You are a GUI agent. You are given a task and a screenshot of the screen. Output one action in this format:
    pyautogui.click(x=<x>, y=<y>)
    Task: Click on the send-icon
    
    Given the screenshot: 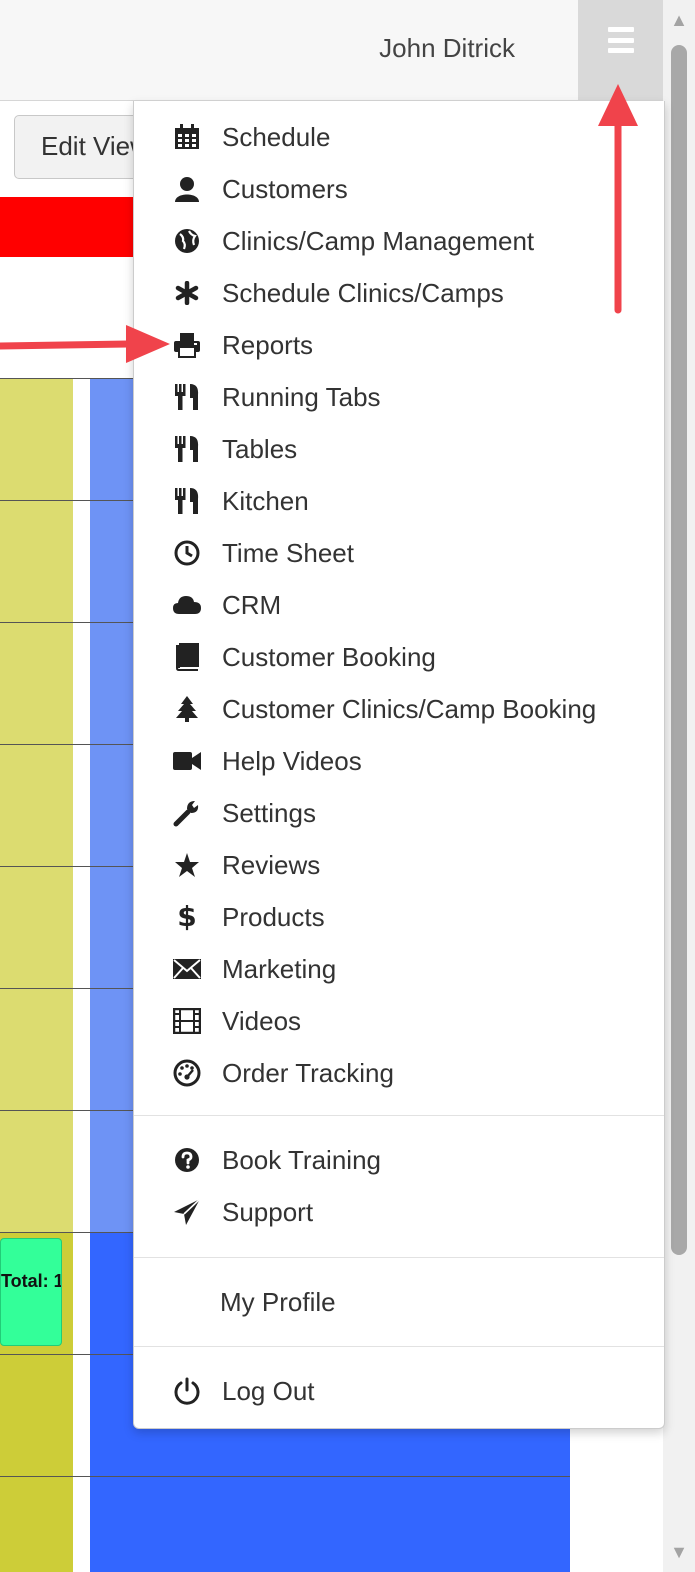 What is the action you would take?
    pyautogui.click(x=187, y=1212)
    